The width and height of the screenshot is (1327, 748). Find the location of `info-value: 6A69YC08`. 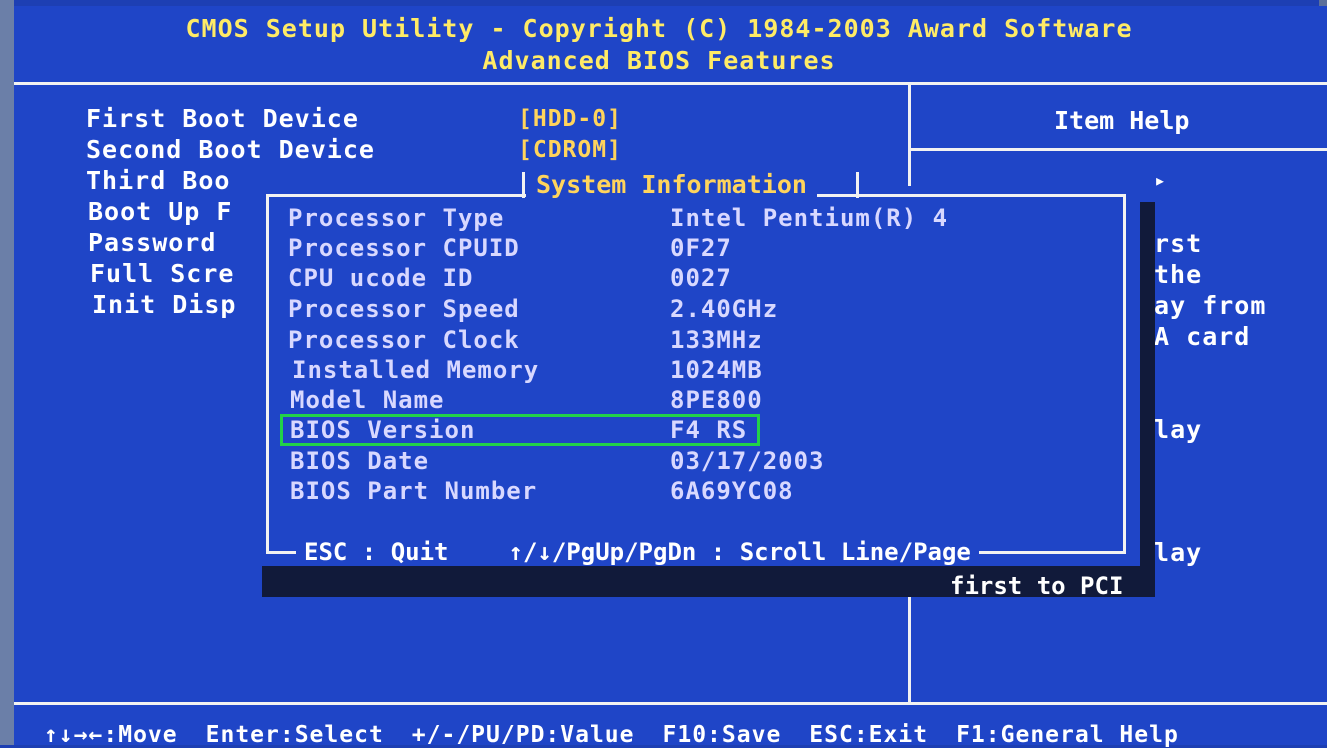

info-value: 6A69YC08 is located at coordinates (732, 491).